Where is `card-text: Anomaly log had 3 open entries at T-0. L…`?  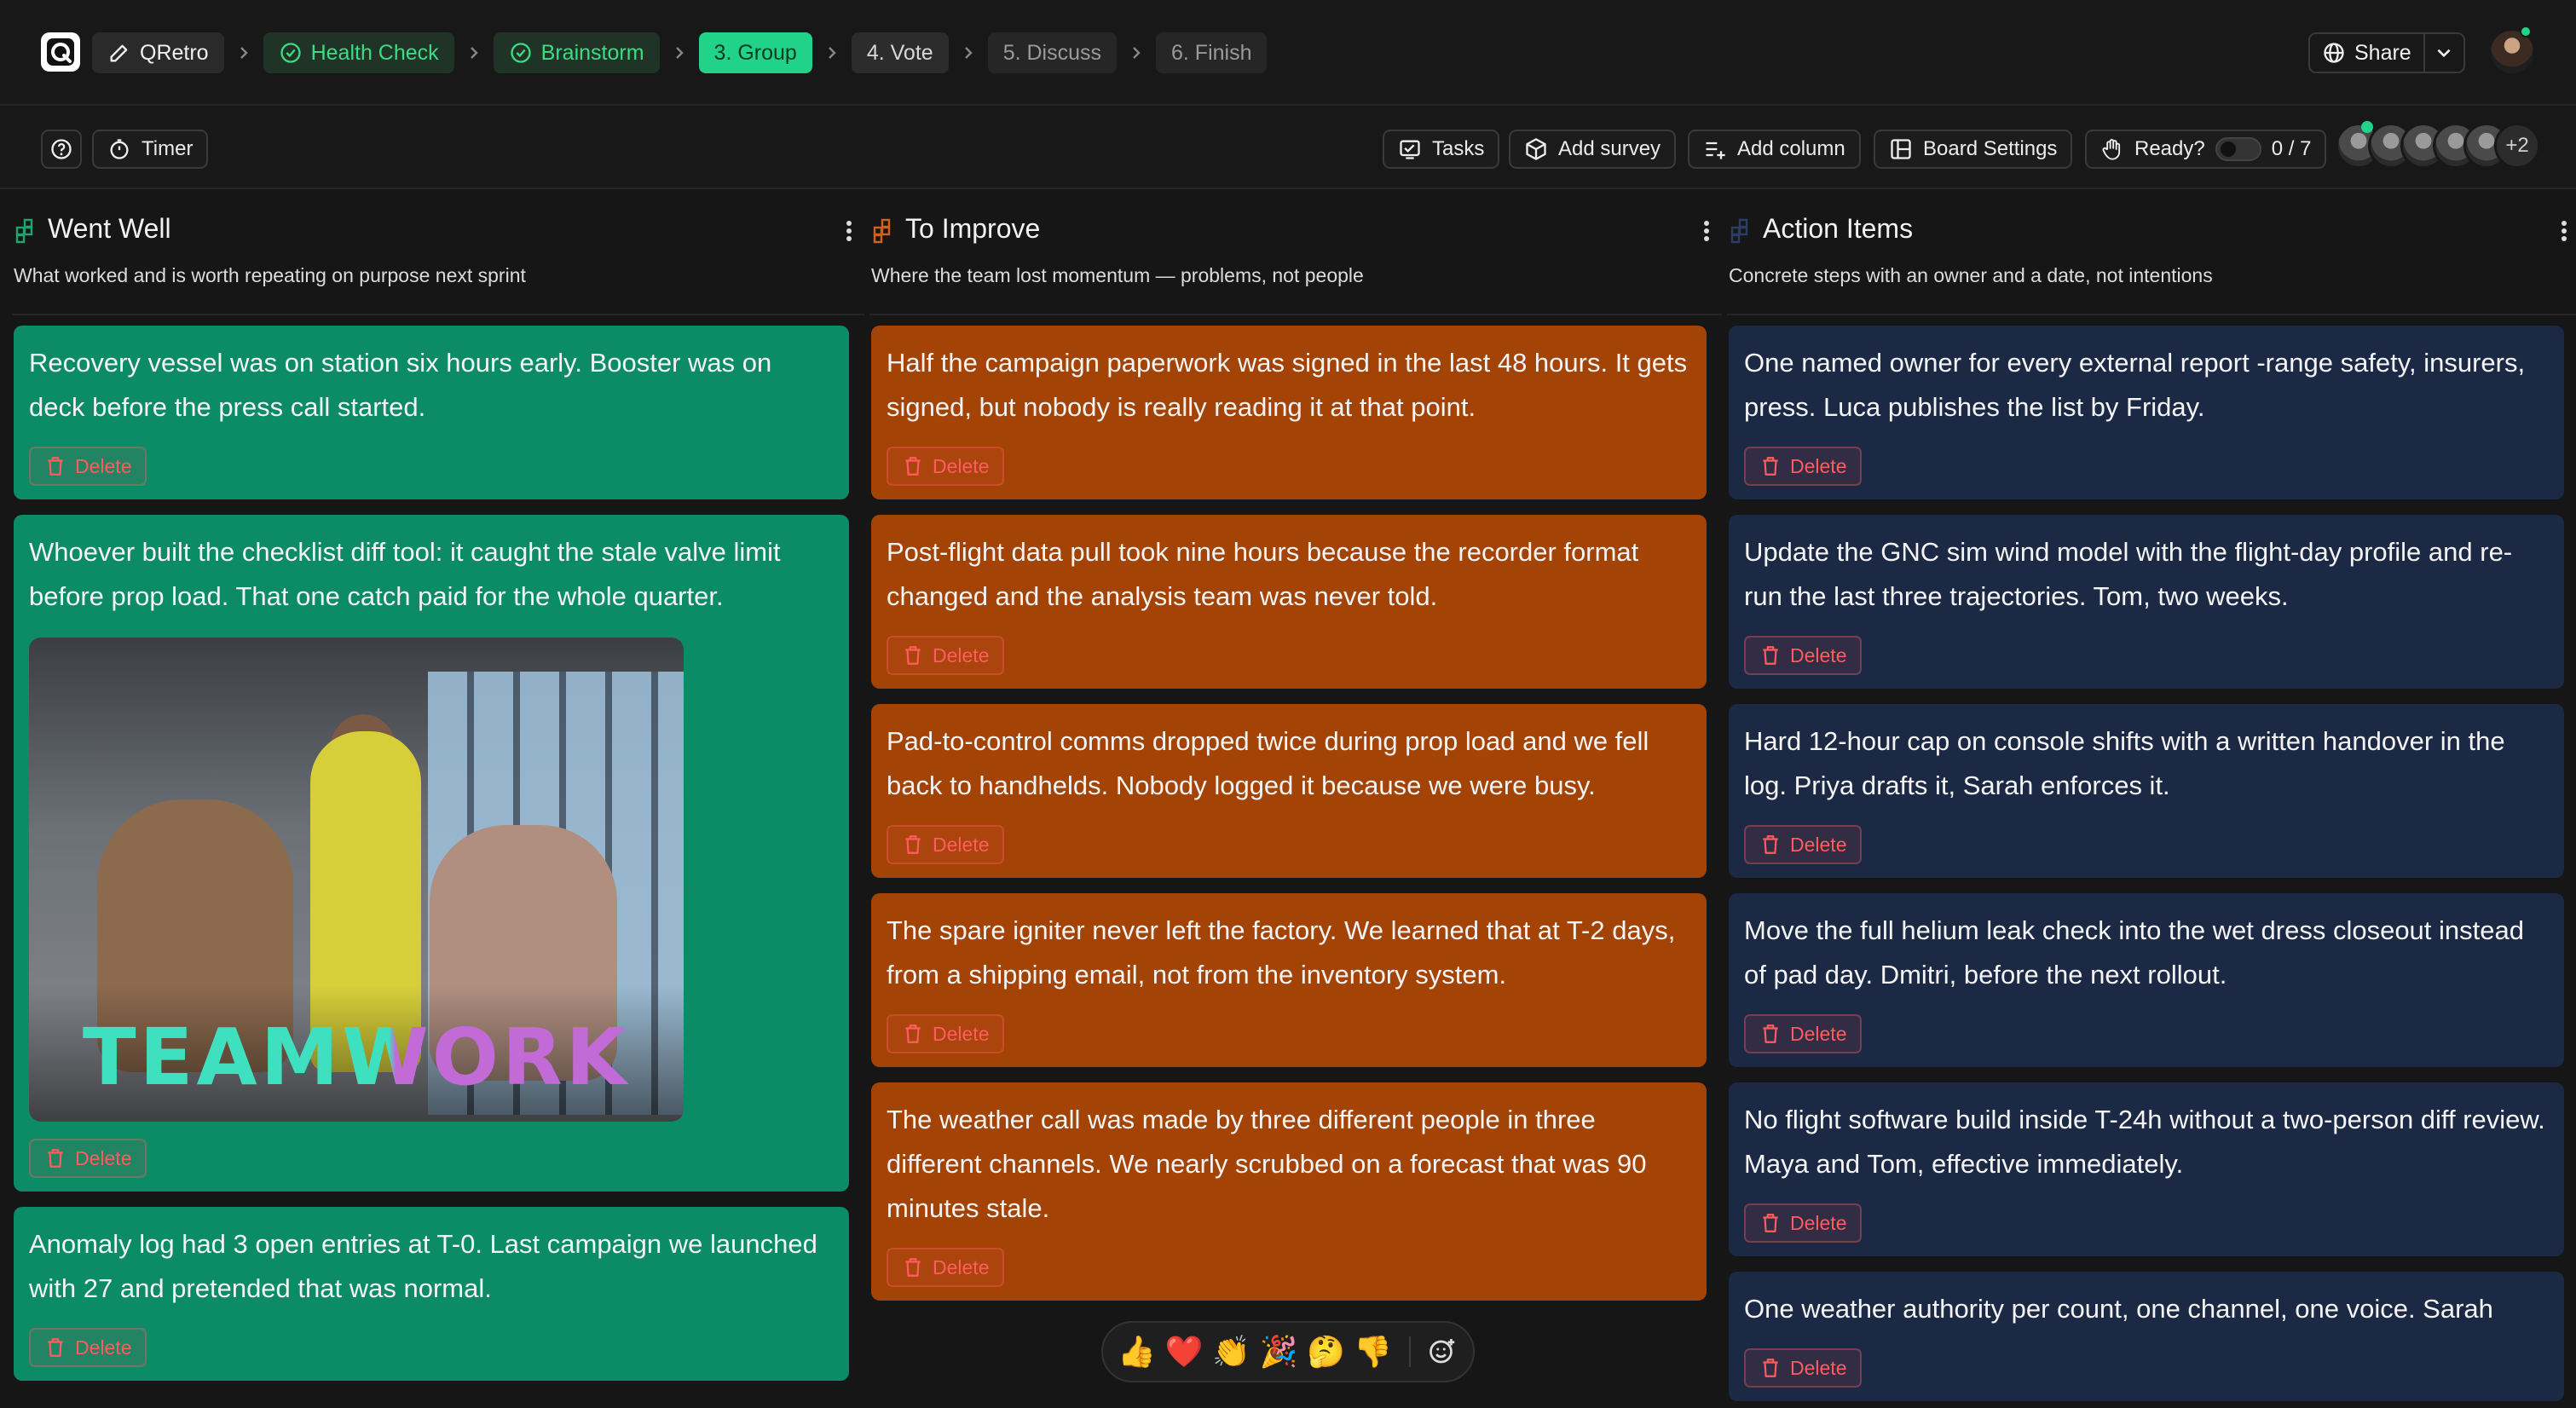
card-text: Anomaly log had 3 open entries at T-0. L… is located at coordinates (423, 1266).